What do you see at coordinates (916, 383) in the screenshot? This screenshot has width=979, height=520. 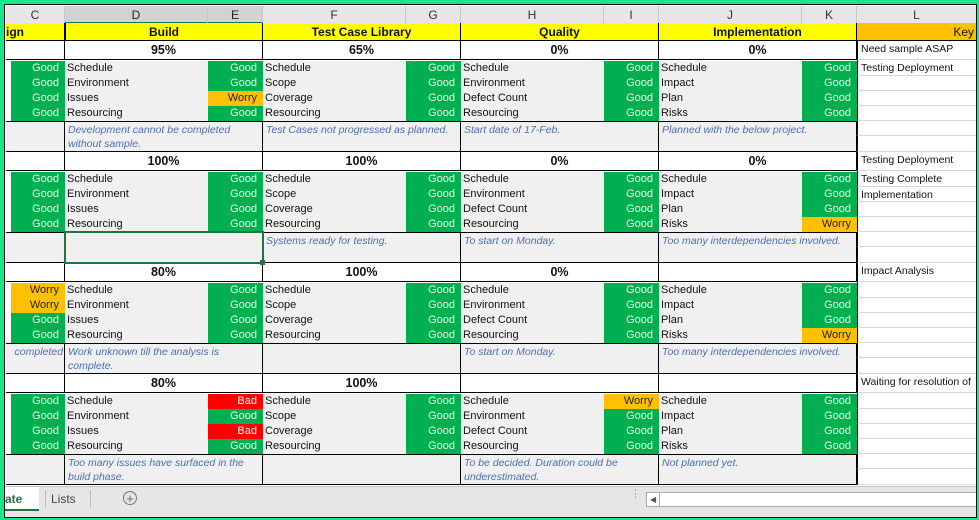 I see `key-note-cell: Waiting for resolution of` at bounding box center [916, 383].